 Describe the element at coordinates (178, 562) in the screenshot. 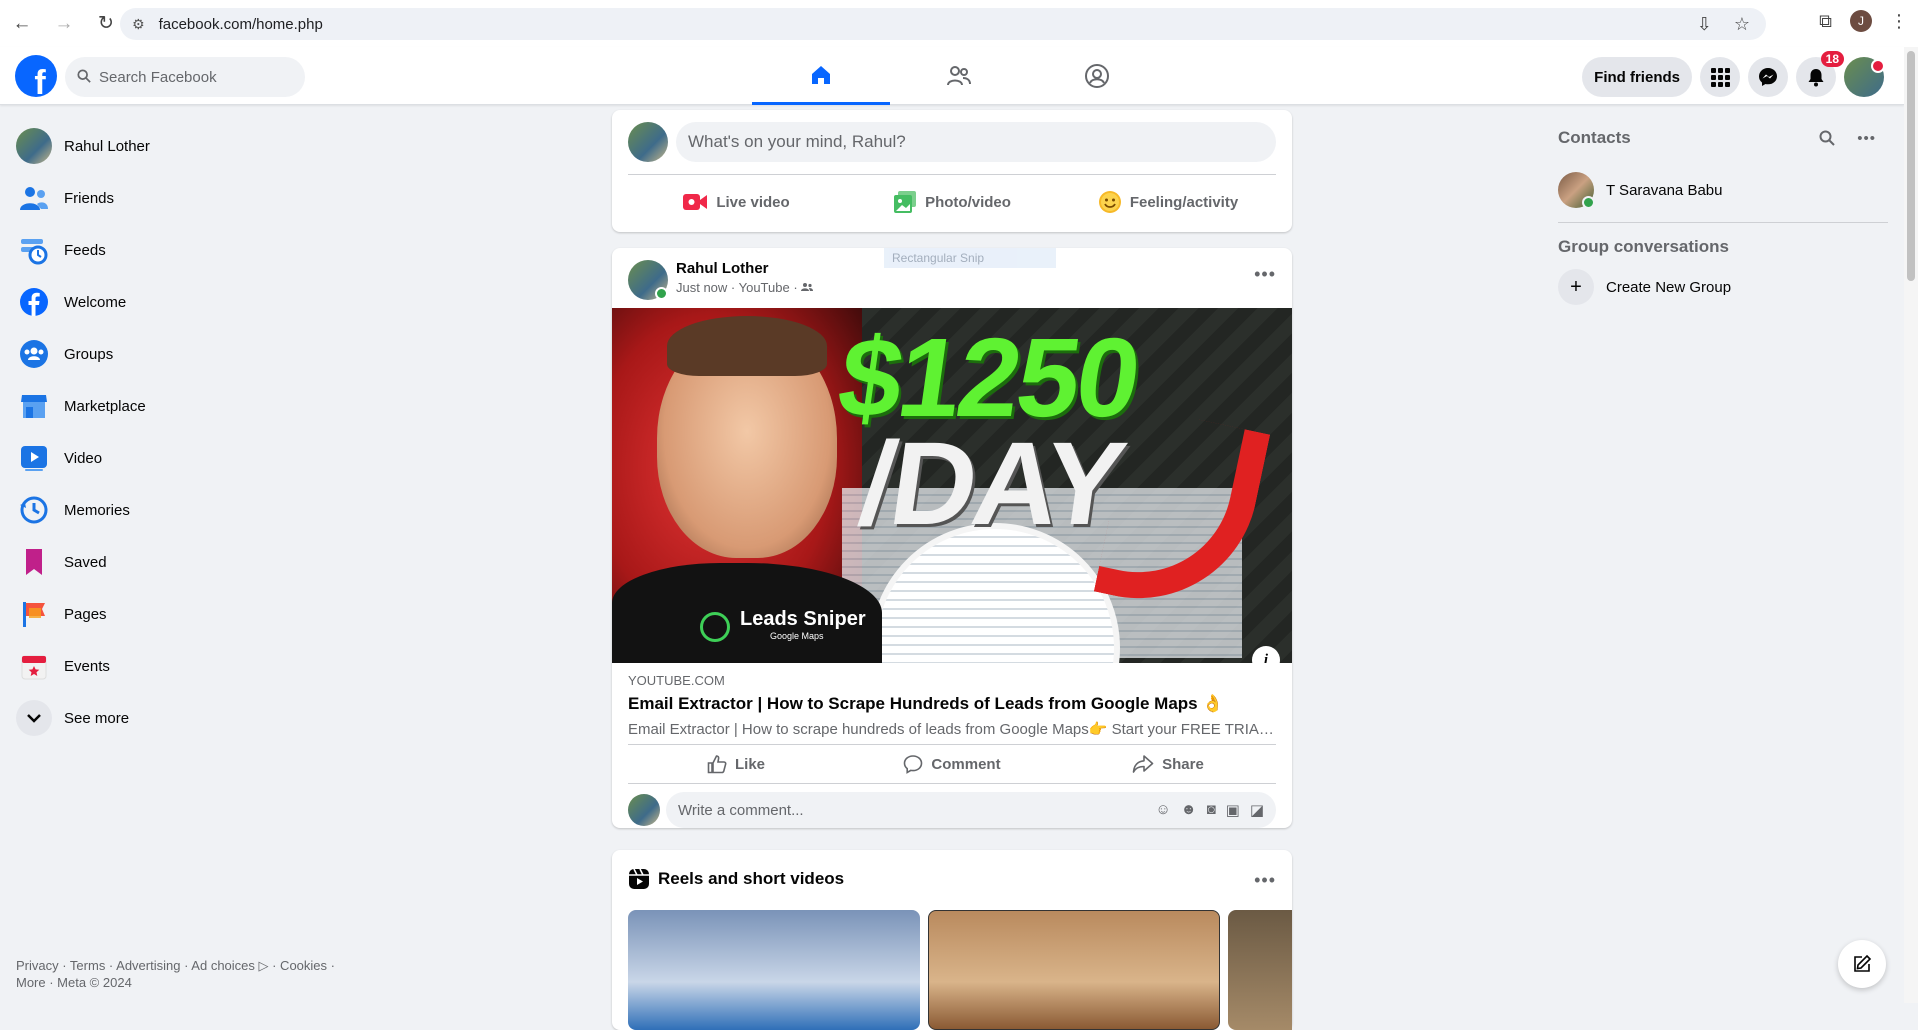

I see `sidebar-item-saved: Saved` at that location.